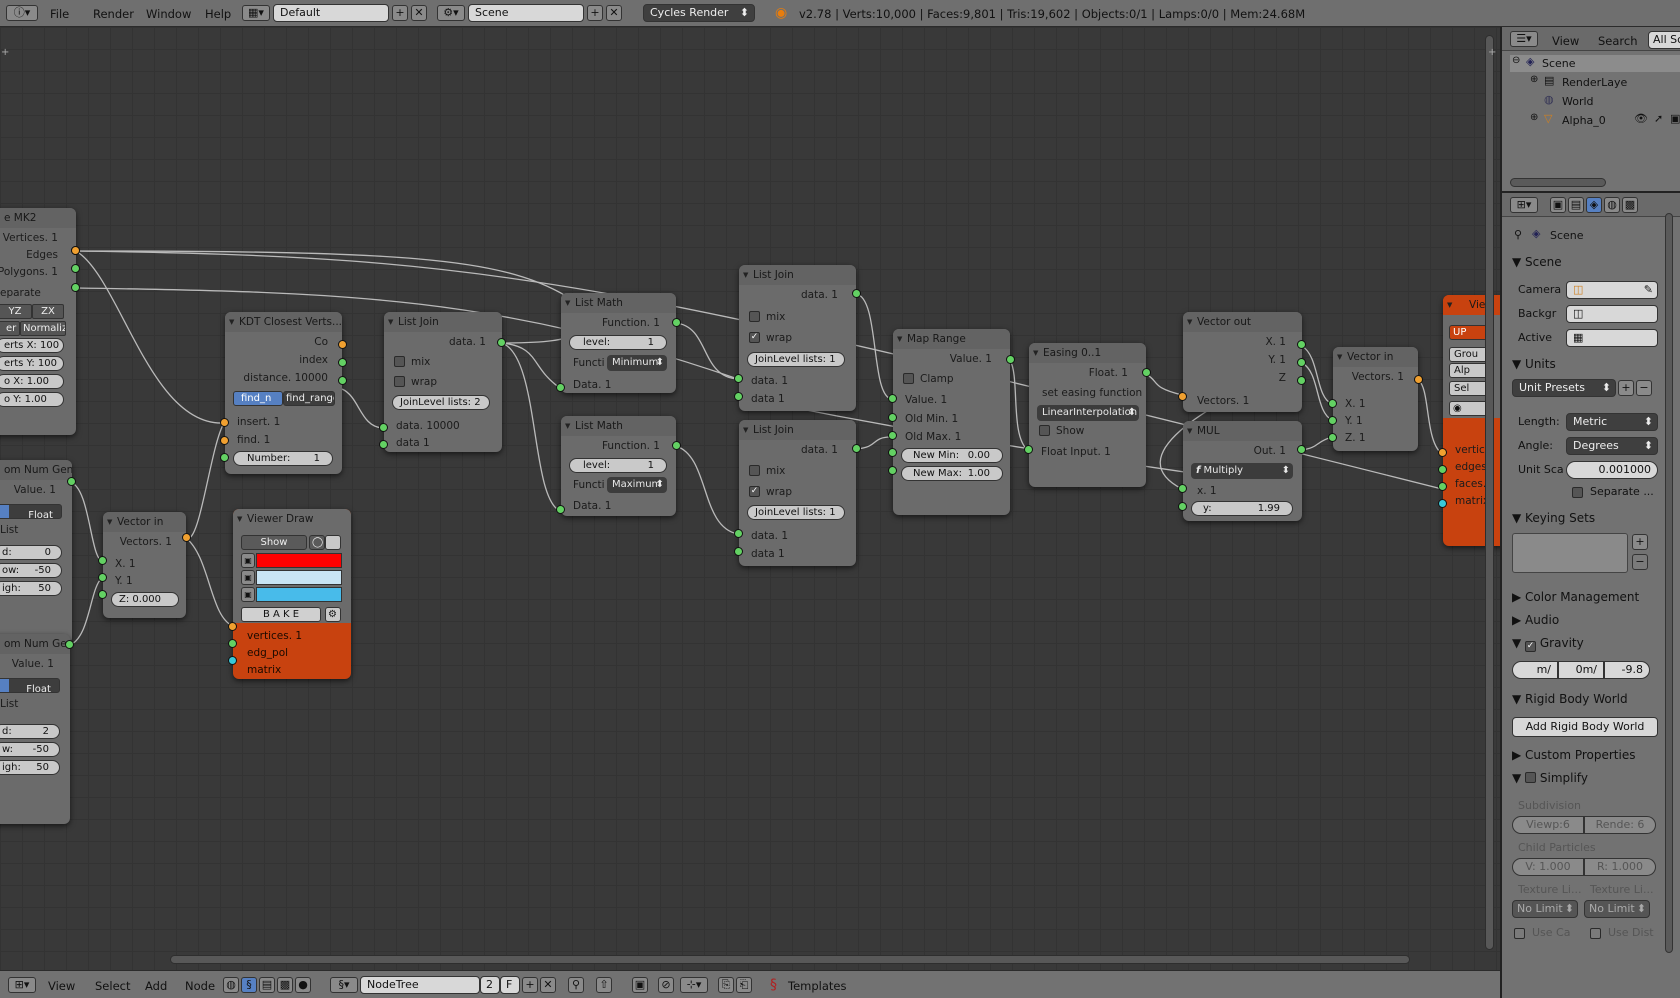 This screenshot has width=1680, height=998. What do you see at coordinates (1605, 101) in the screenshot?
I see `outliner-item-world: ◍ World` at bounding box center [1605, 101].